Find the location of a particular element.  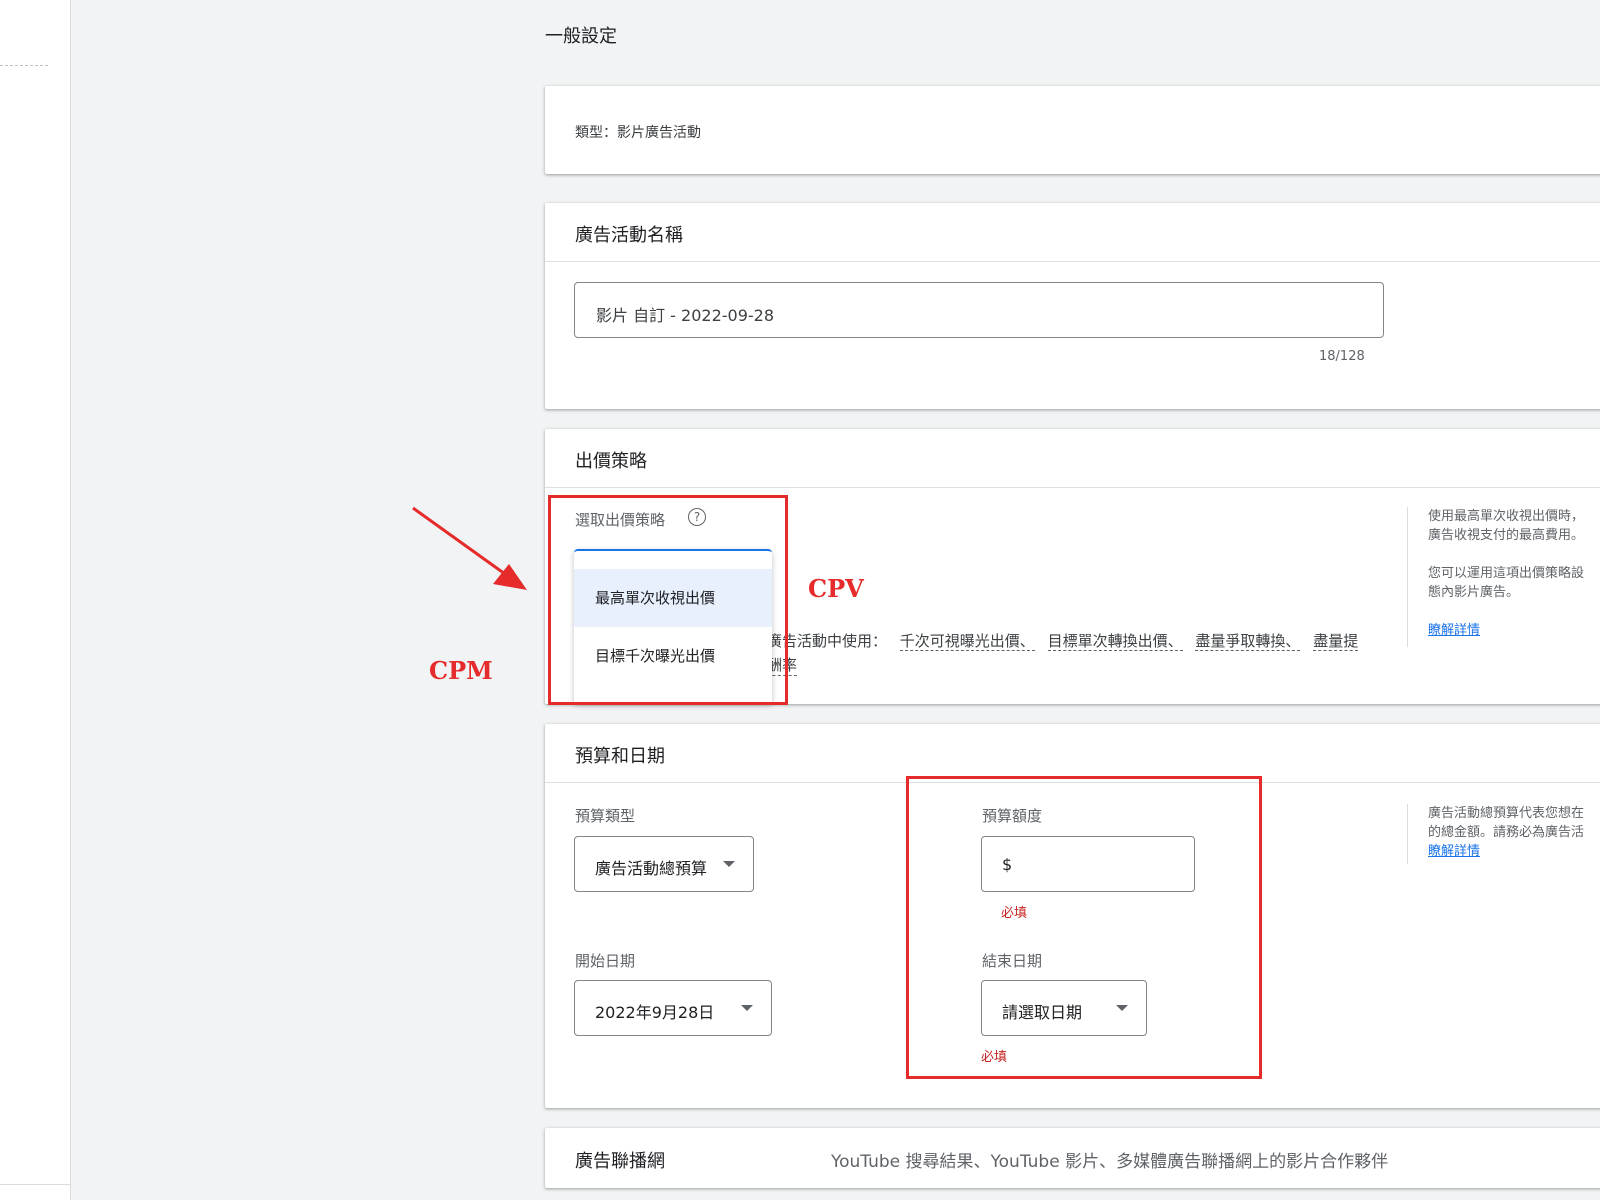

side-note-line: 的總金額。請務必為廣告活 is located at coordinates (1506, 832).